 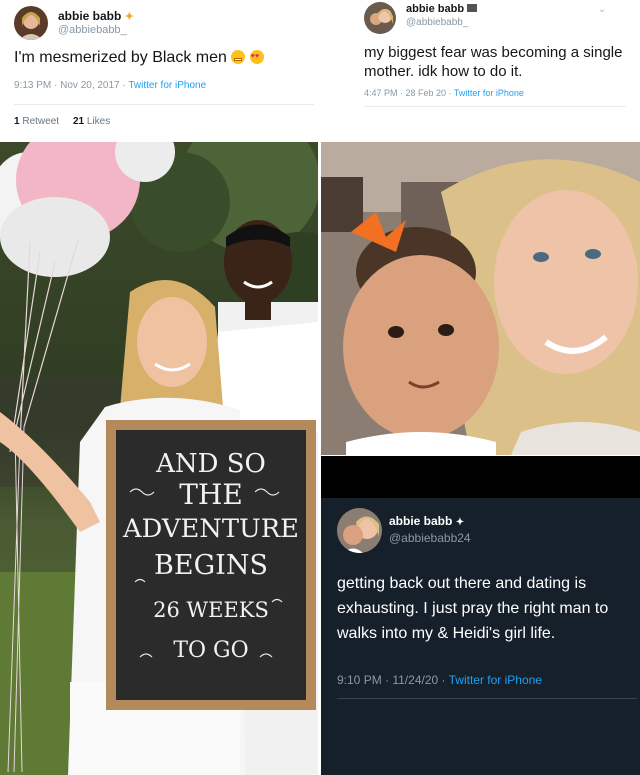 I want to click on sign-line-2: THE, so click(x=211, y=494).